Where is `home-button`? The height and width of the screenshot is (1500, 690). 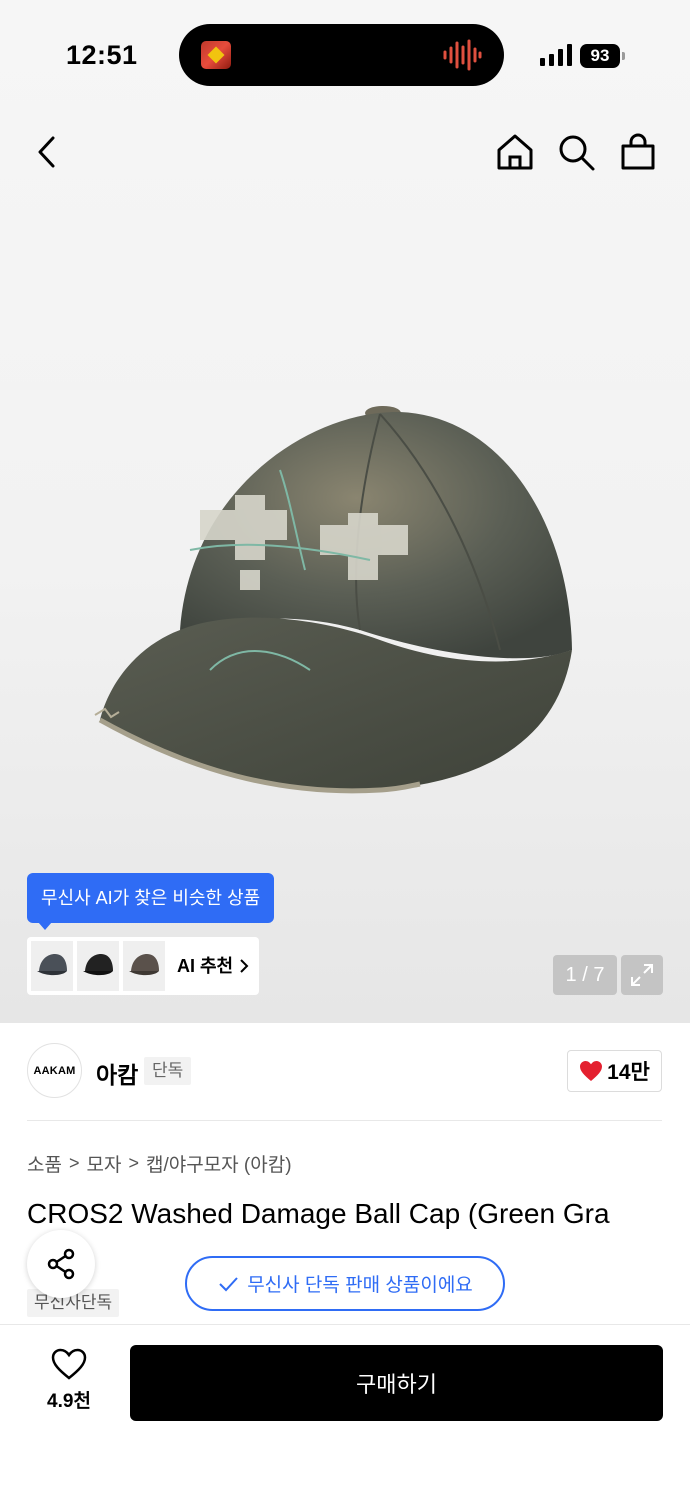
home-button is located at coordinates (515, 152).